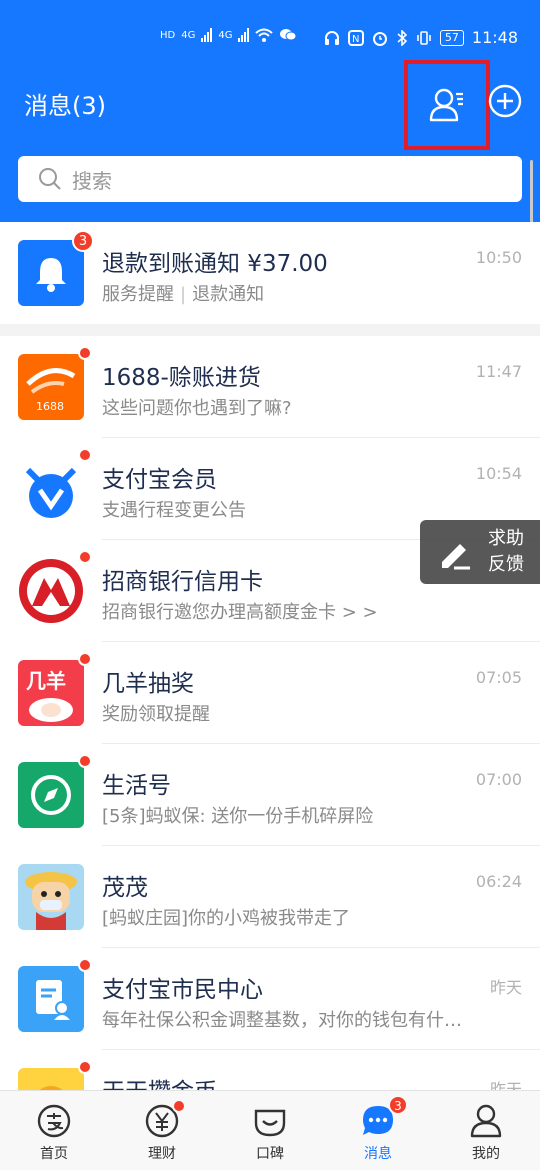 This screenshot has width=540, height=1170. Describe the element at coordinates (384, 1117) in the screenshot. I see `chat-icon: 3` at that location.